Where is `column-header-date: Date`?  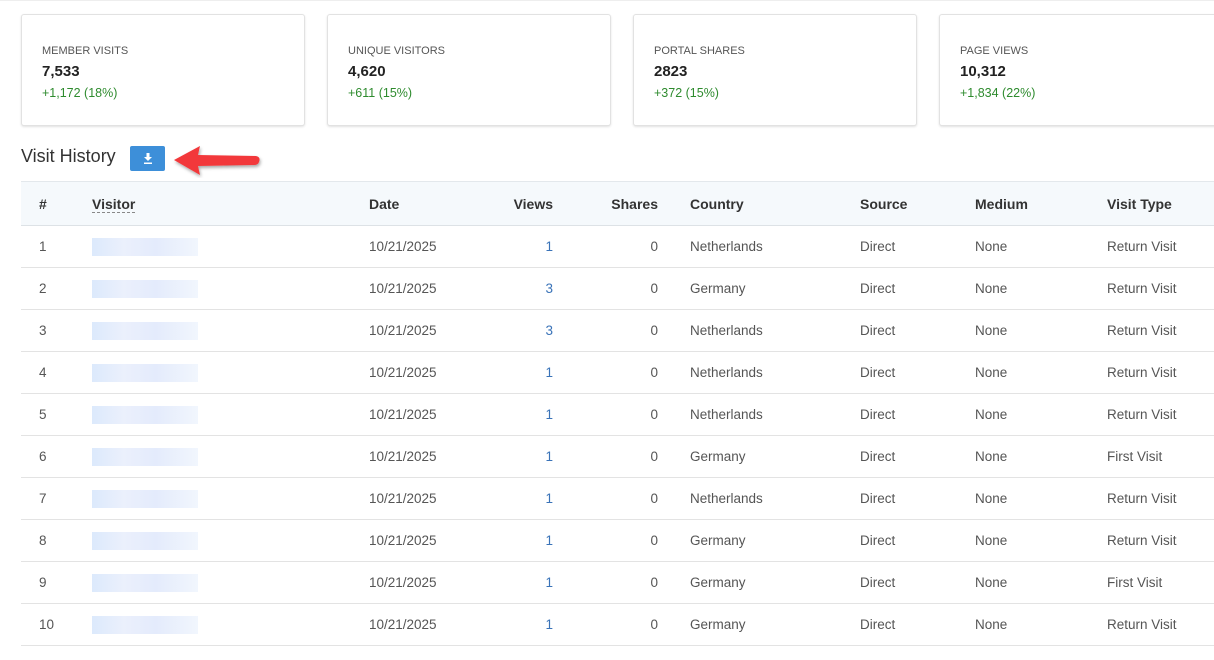 column-header-date: Date is located at coordinates (384, 203).